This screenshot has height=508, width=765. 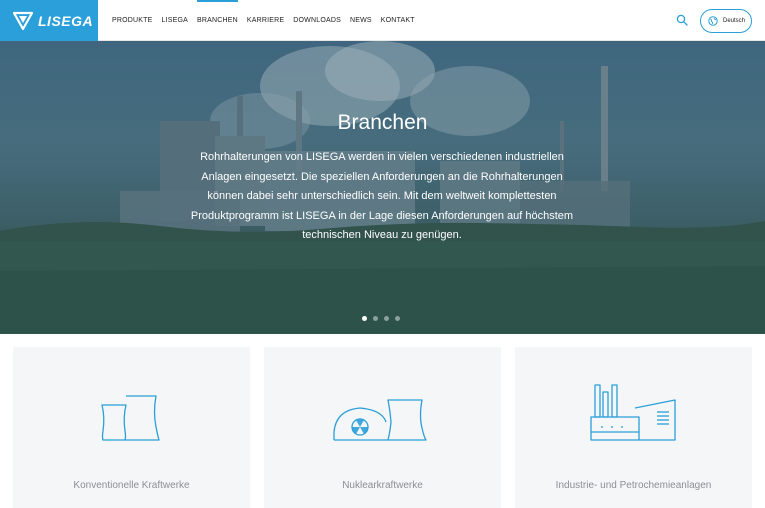 I want to click on language-selector: Deutsch, so click(x=726, y=21).